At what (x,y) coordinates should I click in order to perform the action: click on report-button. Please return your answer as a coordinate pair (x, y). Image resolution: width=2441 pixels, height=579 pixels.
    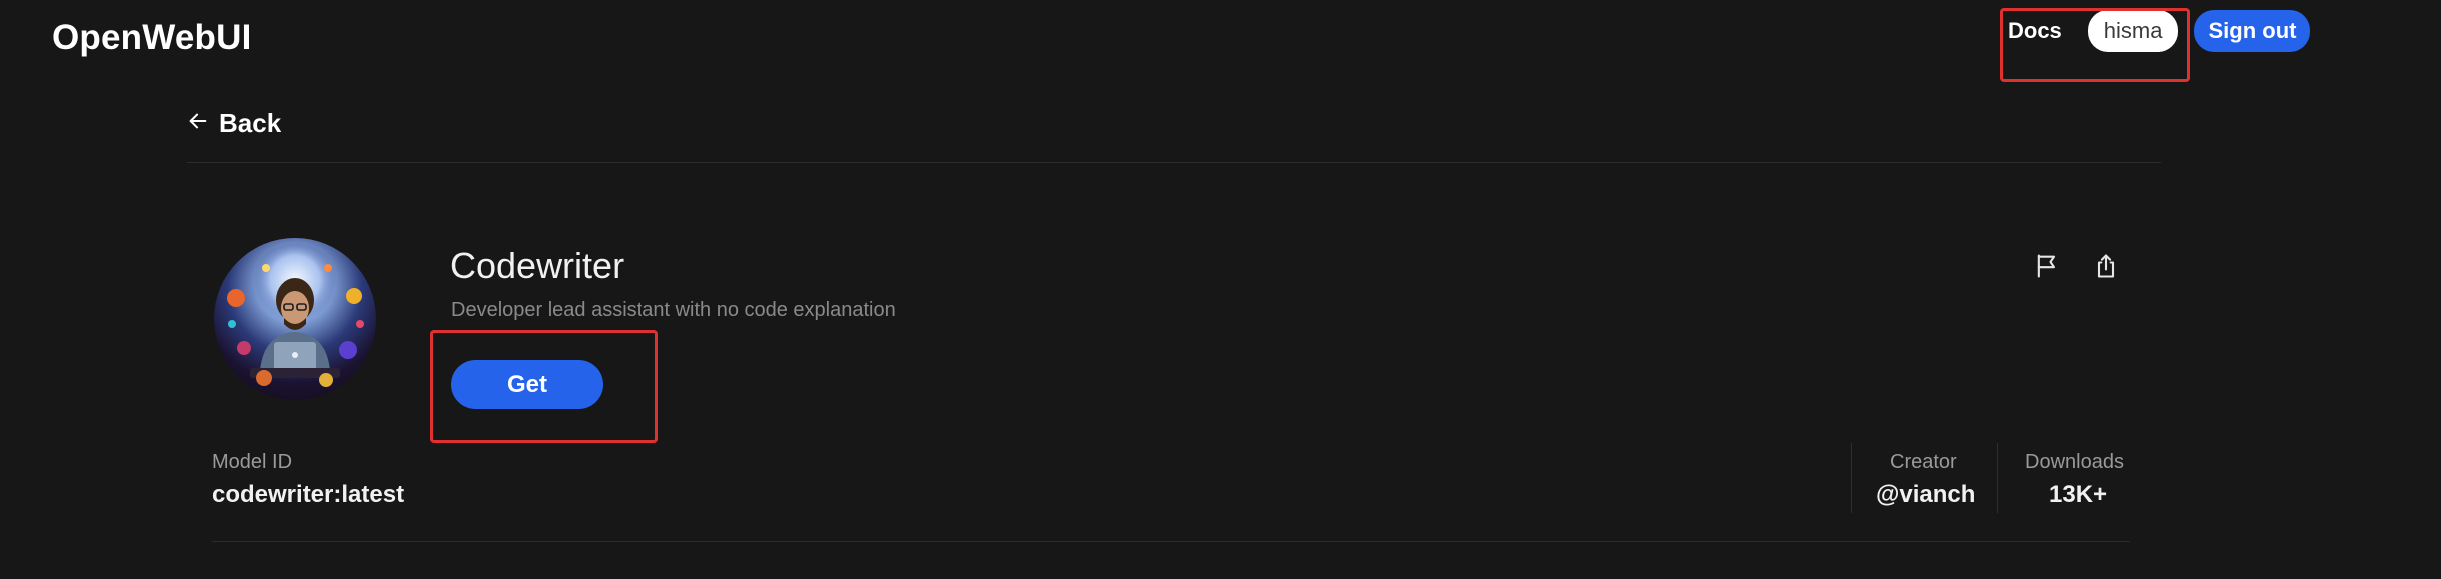
    Looking at the image, I should click on (2047, 267).